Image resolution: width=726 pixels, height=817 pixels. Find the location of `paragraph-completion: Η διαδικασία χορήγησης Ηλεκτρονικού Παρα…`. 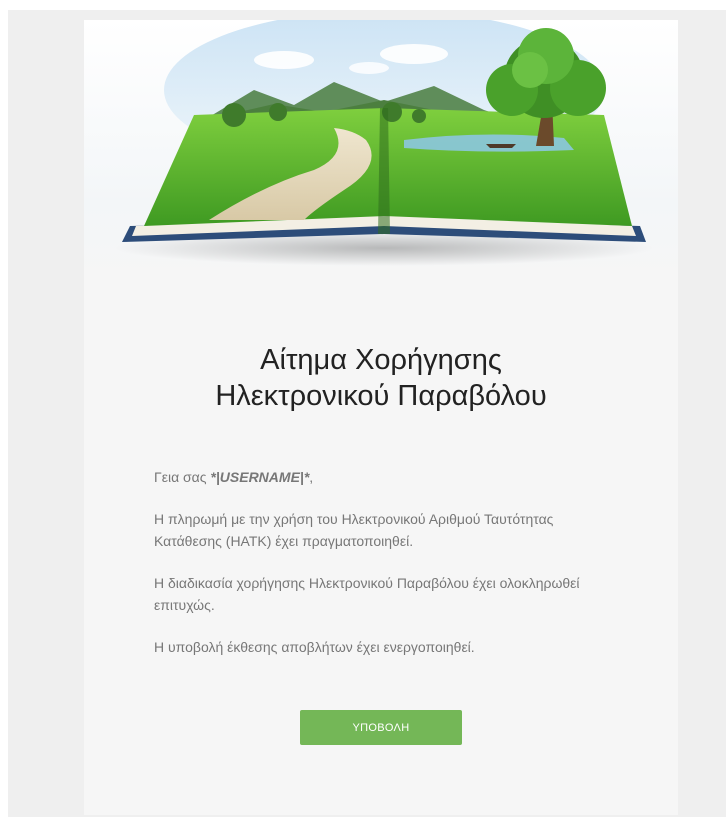

paragraph-completion: Η διαδικασία χορήγησης Ηλεκτρονικού Παρα… is located at coordinates (367, 594).